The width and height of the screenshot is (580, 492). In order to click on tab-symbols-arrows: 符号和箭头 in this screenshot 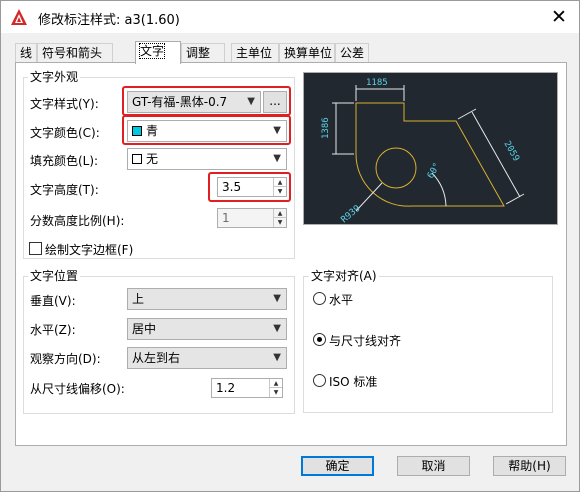, I will do `click(75, 53)`.